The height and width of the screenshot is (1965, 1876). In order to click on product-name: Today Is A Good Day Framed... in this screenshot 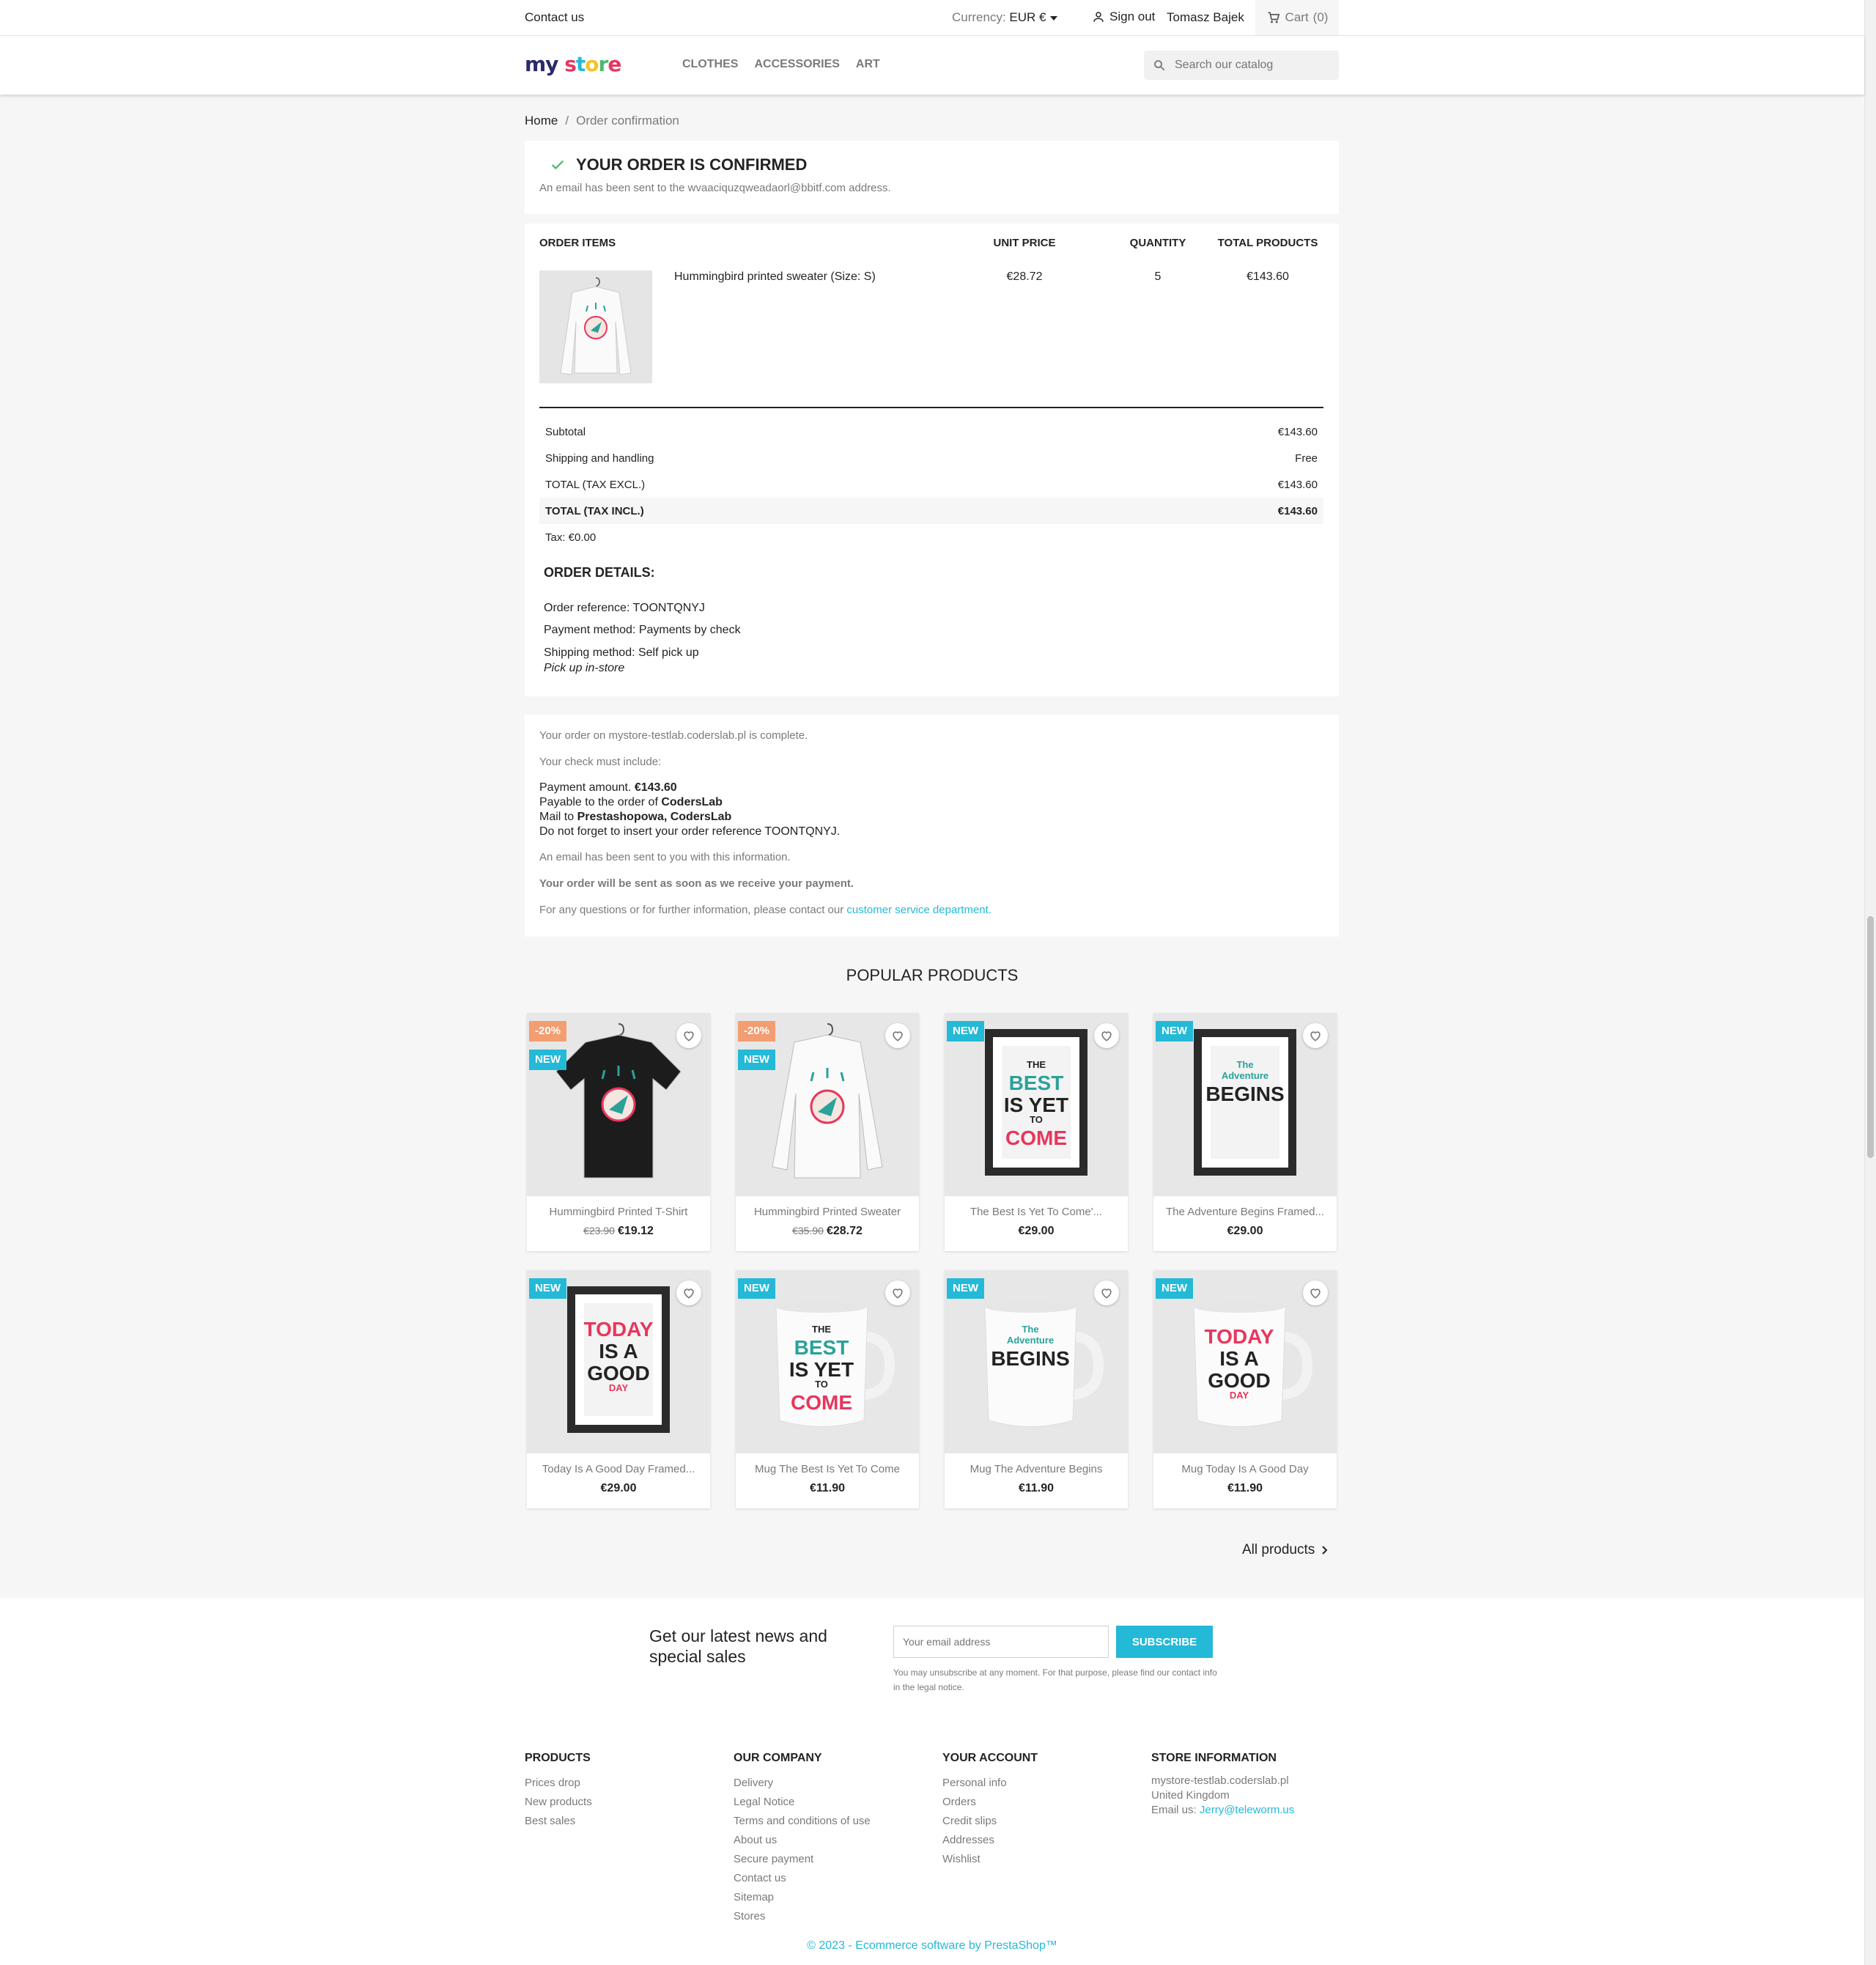, I will do `click(618, 1469)`.